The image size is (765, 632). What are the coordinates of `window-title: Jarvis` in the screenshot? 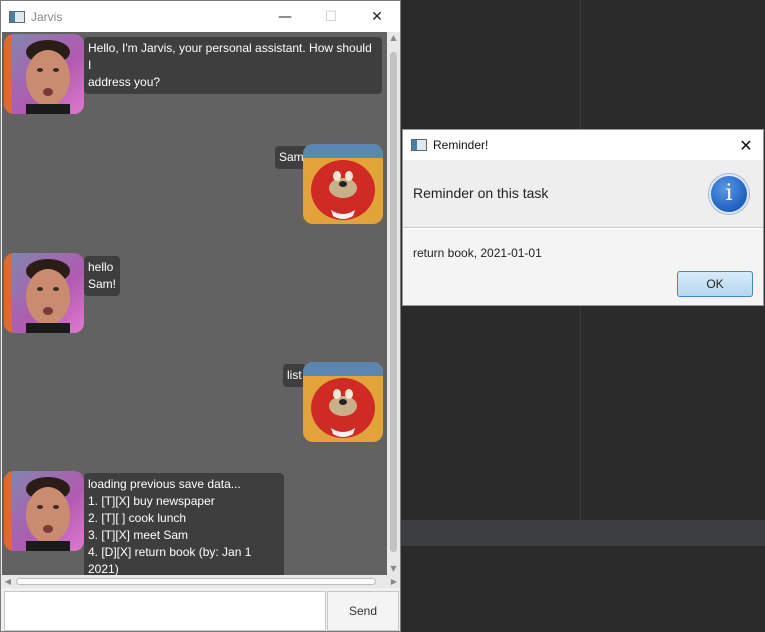 It's located at (47, 16).